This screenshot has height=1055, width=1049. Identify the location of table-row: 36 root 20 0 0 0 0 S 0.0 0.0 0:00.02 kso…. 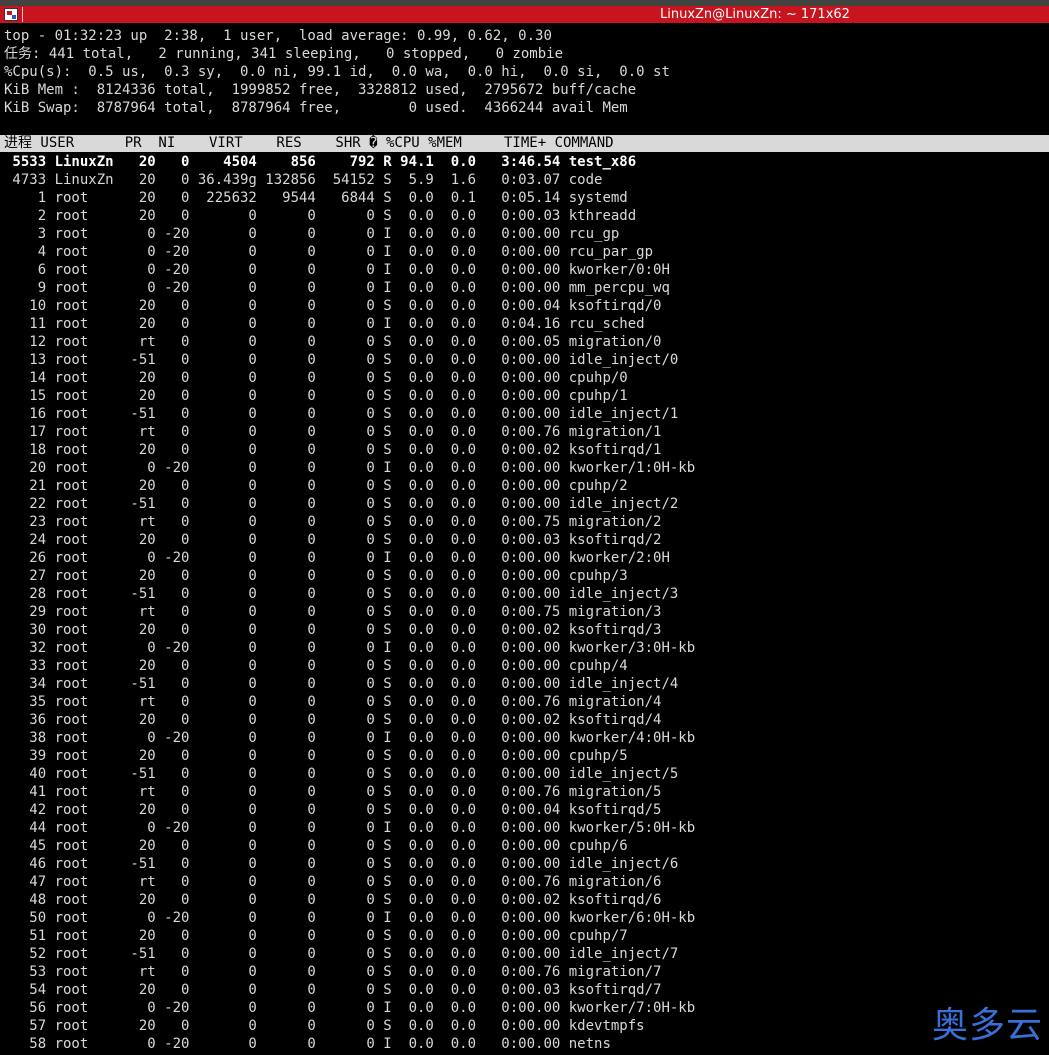
(333, 720).